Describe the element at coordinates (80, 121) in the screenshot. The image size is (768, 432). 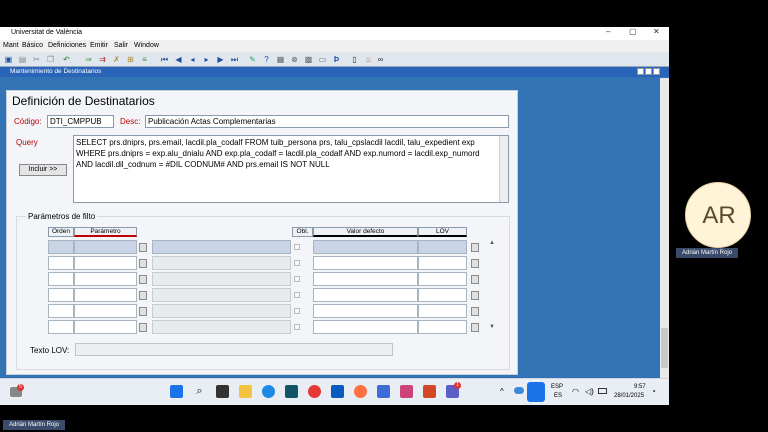
I see `codigo-field: DTI_CMPPUB` at that location.